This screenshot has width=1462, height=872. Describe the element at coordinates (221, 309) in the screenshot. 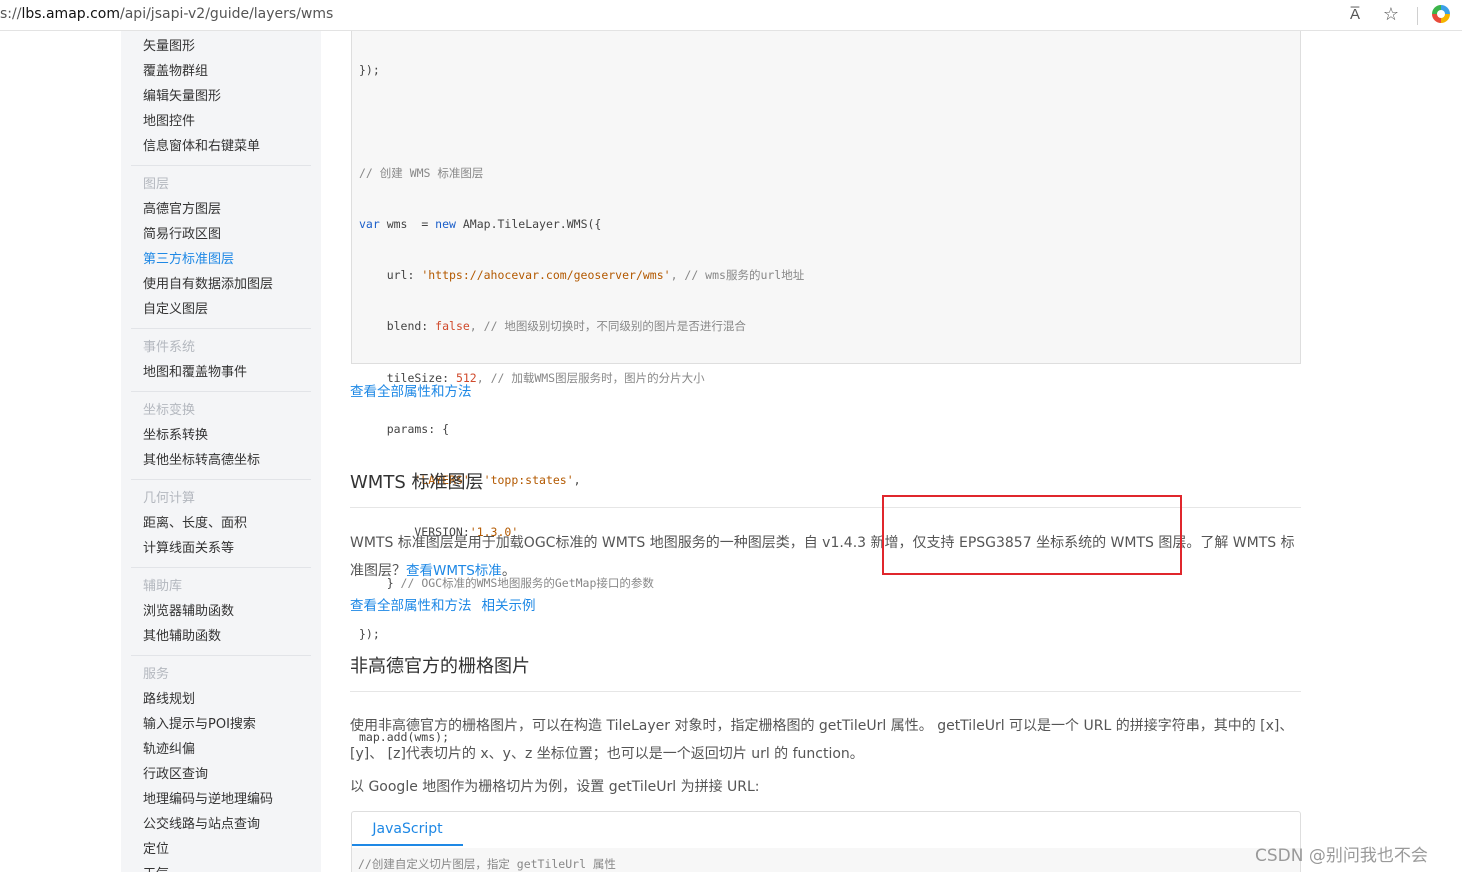

I see `sidebar-item: 自定义图层` at that location.